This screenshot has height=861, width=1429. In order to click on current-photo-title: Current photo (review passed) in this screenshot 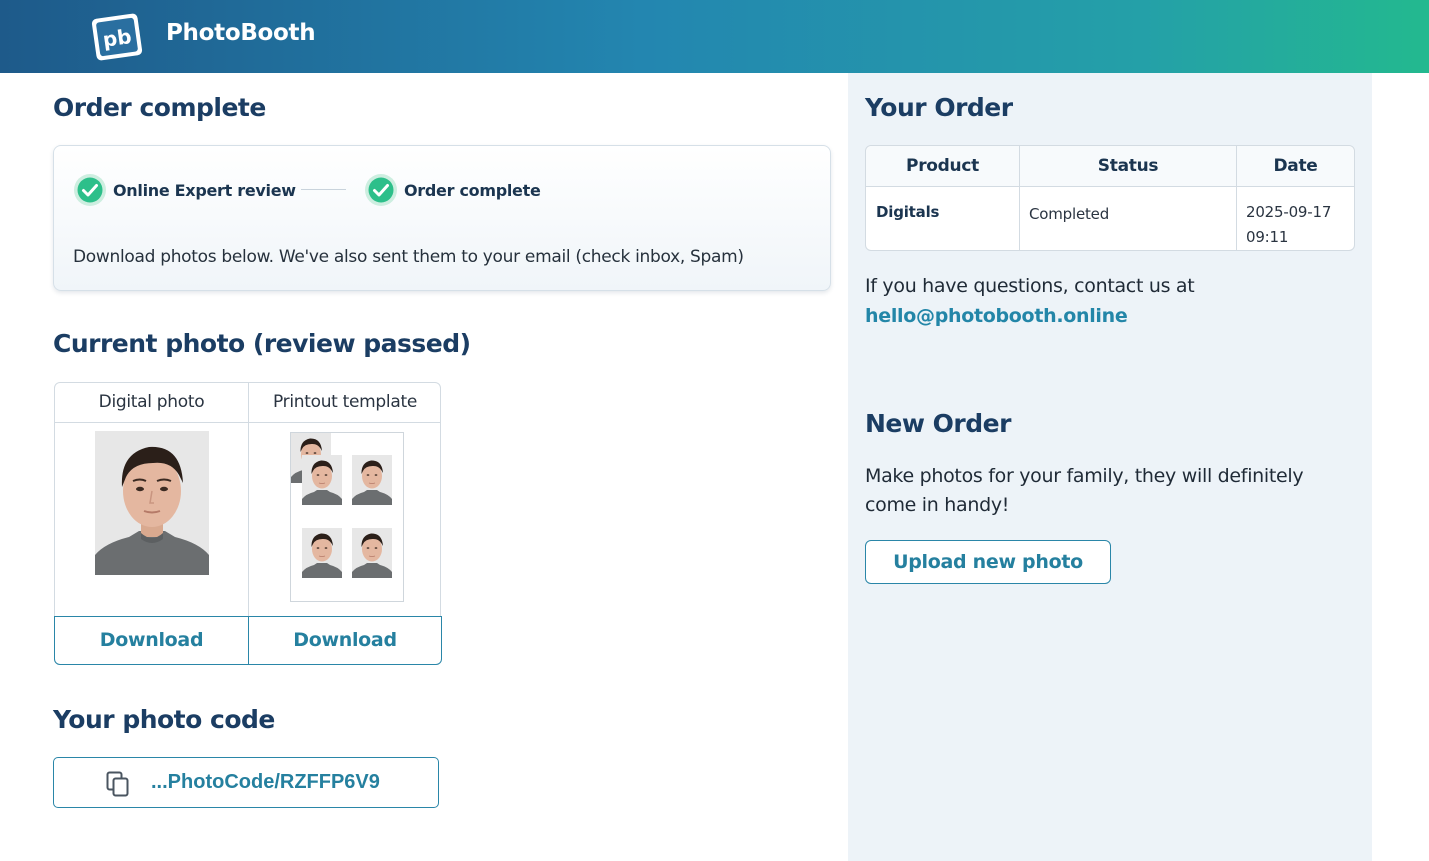, I will do `click(262, 343)`.